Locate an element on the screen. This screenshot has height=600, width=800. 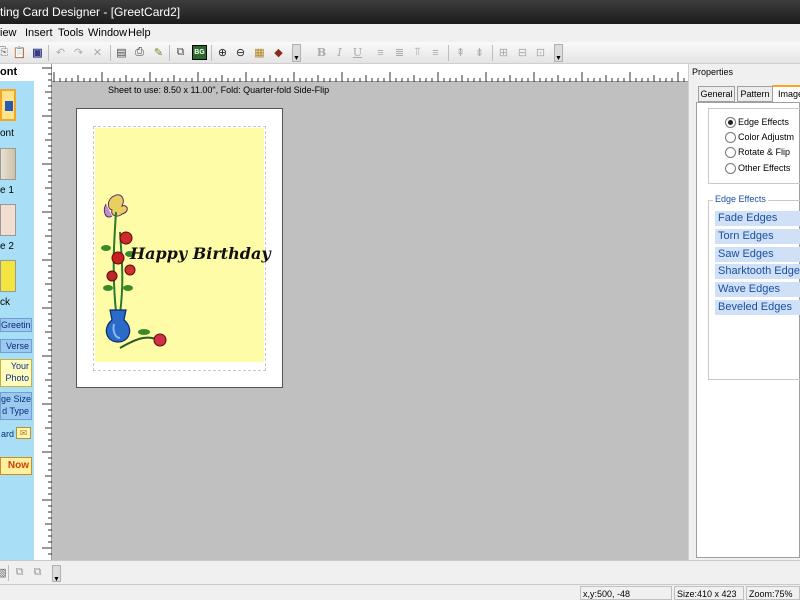
italic-icon: I is located at coordinates (339, 52).